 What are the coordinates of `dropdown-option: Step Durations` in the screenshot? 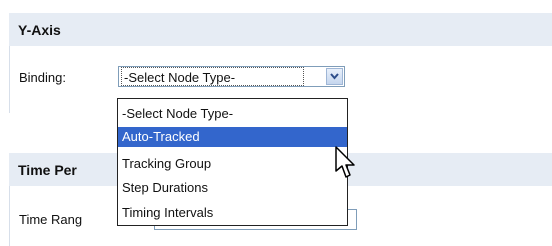 It's located at (232, 188).